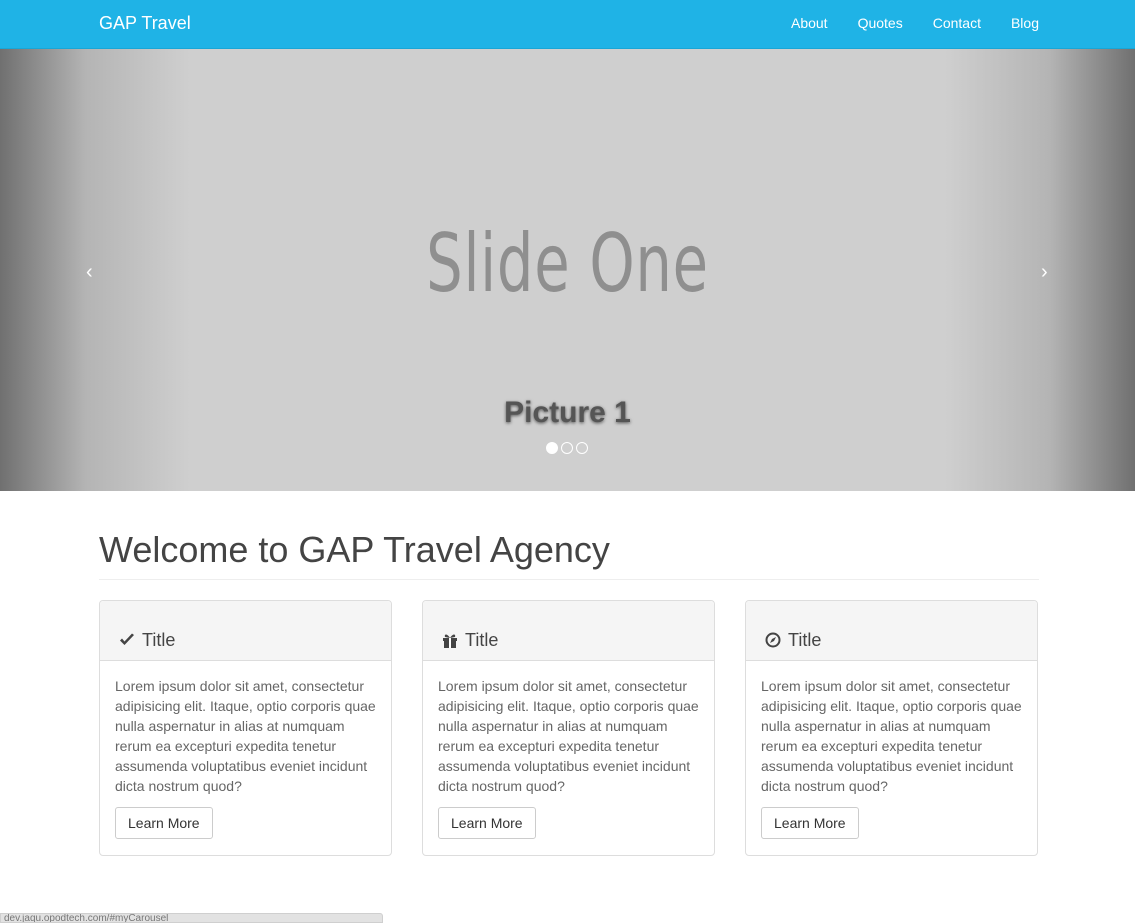 This screenshot has width=1135, height=923. Describe the element at coordinates (354, 549) in the screenshot. I see `page-title: Welcome to GAP Travel Agency` at that location.